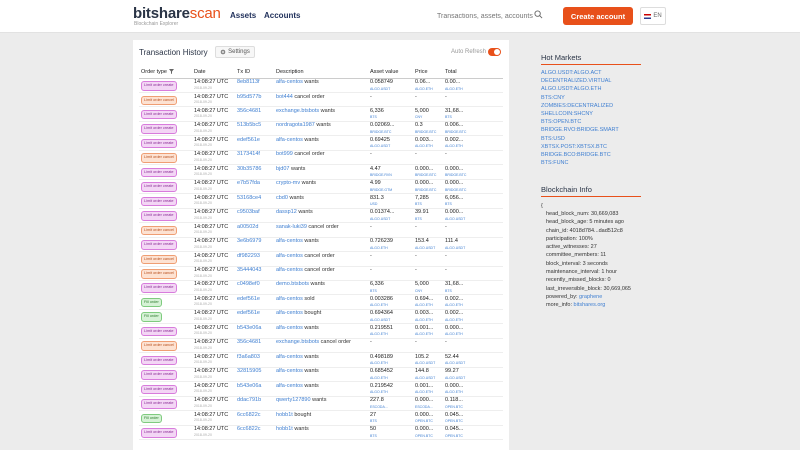  I want to click on tx-id-link: 356c4681, so click(249, 111).